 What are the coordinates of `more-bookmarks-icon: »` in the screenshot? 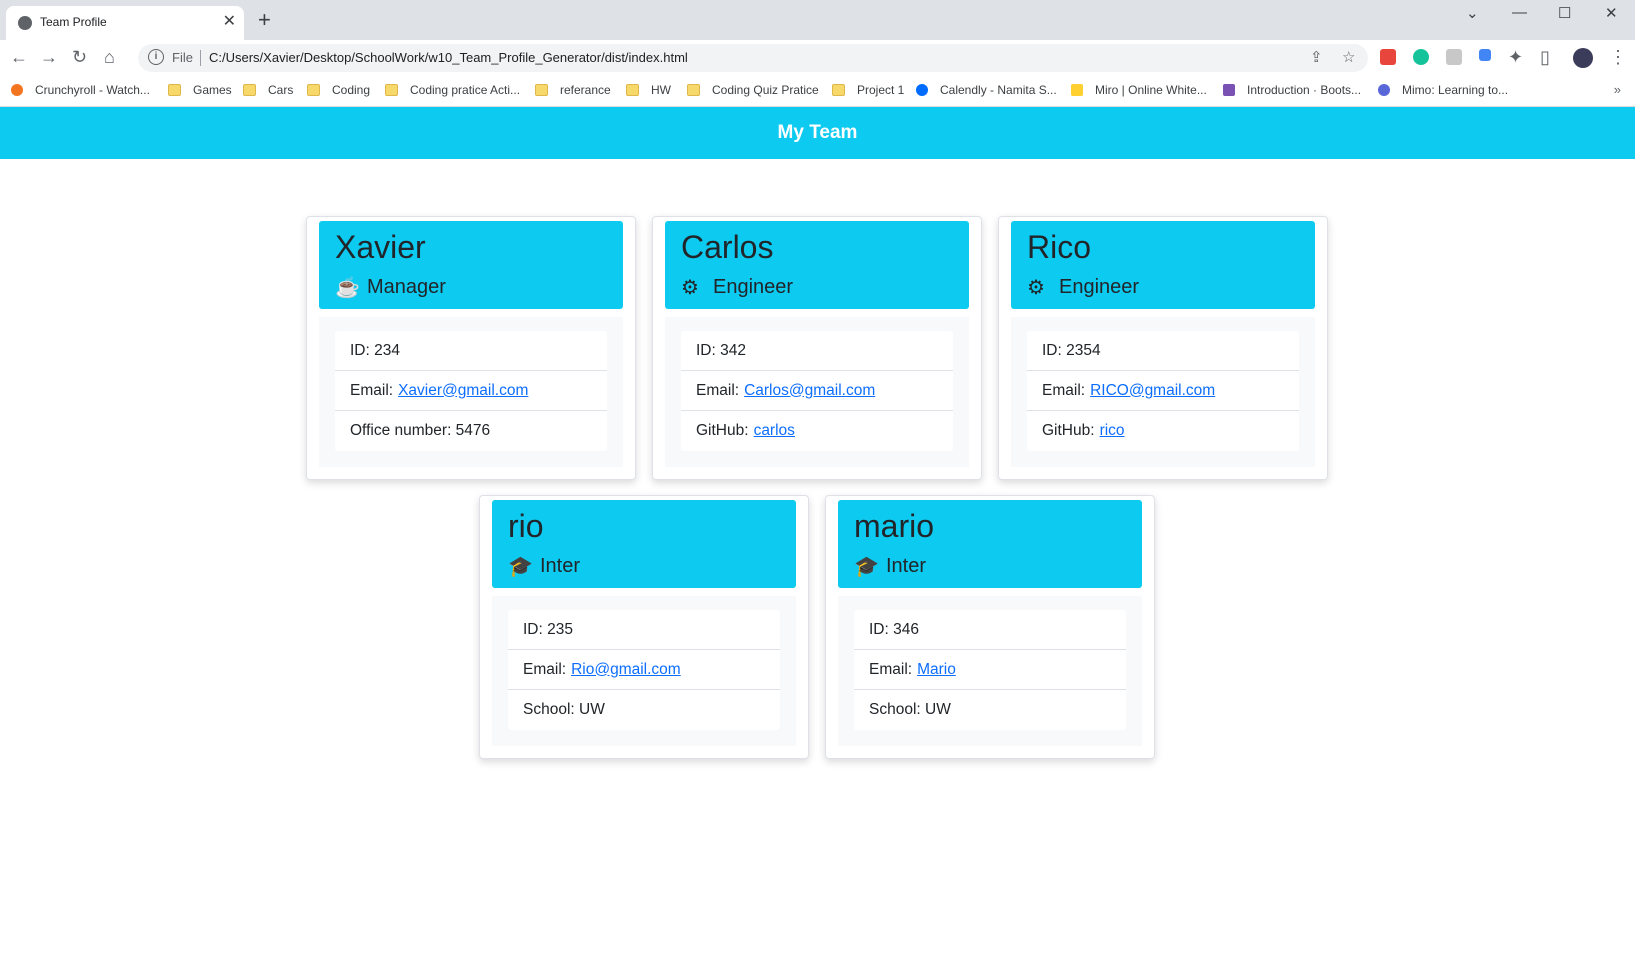 It's located at (1617, 89).